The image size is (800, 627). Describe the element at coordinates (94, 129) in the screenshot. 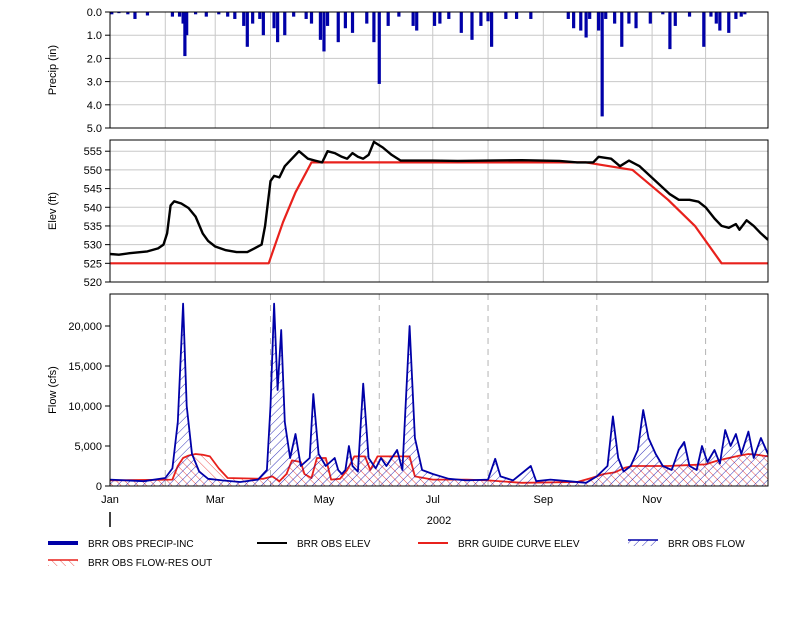

I see `y-tick-label: 5.0` at that location.